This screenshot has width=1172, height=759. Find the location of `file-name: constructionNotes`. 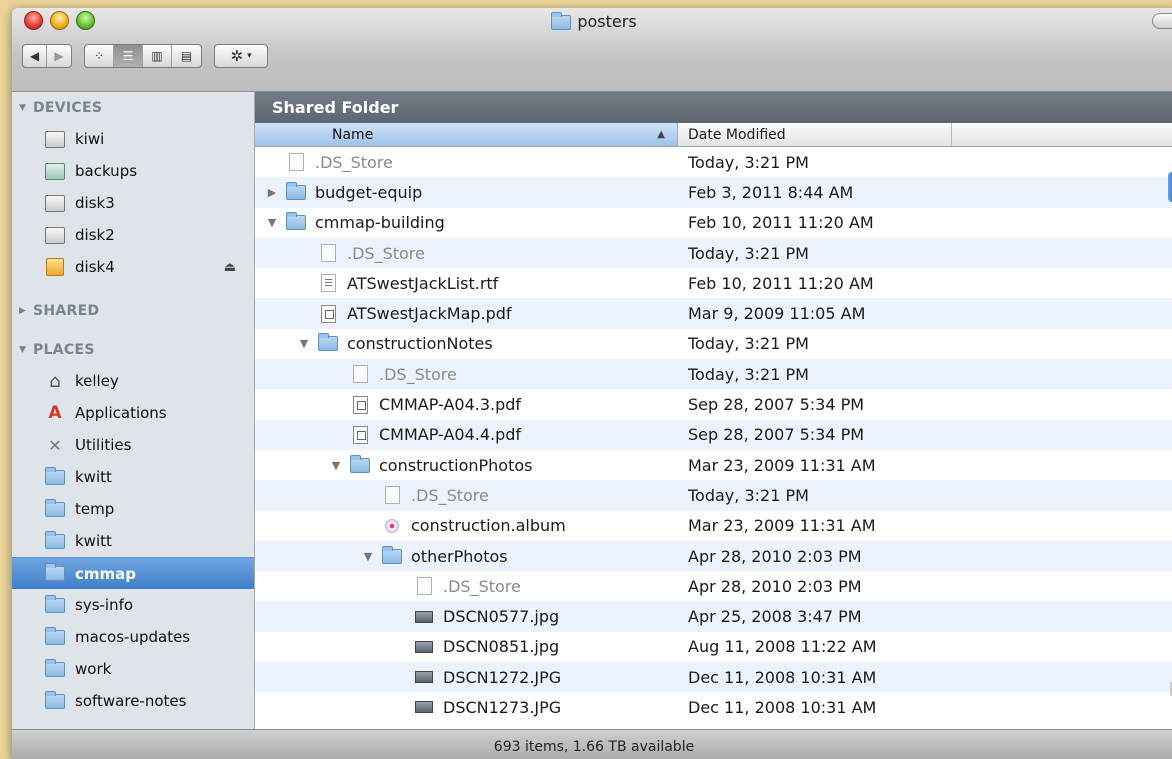

file-name: constructionNotes is located at coordinates (420, 344).